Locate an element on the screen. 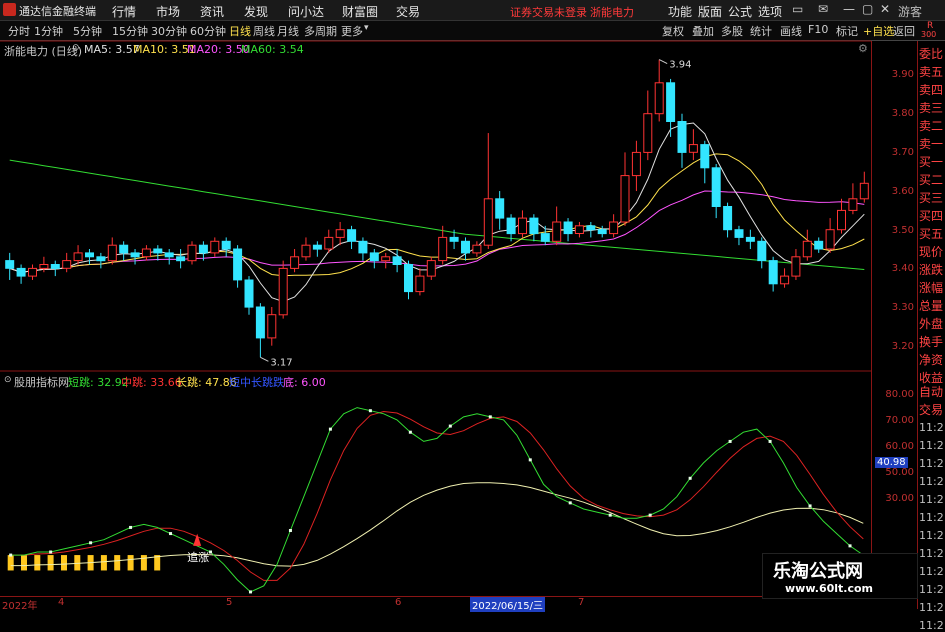  signal-text: 追涨 is located at coordinates (198, 557).